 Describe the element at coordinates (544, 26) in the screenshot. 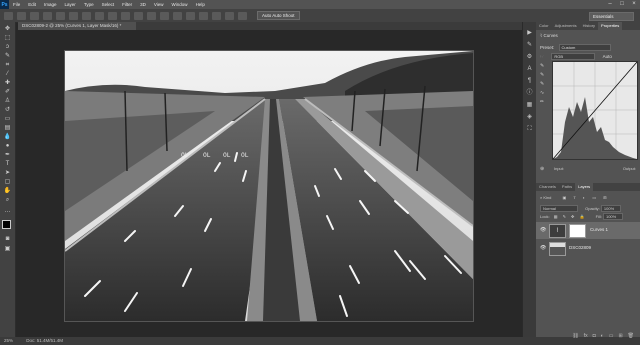

I see `tab-color: Color` at that location.